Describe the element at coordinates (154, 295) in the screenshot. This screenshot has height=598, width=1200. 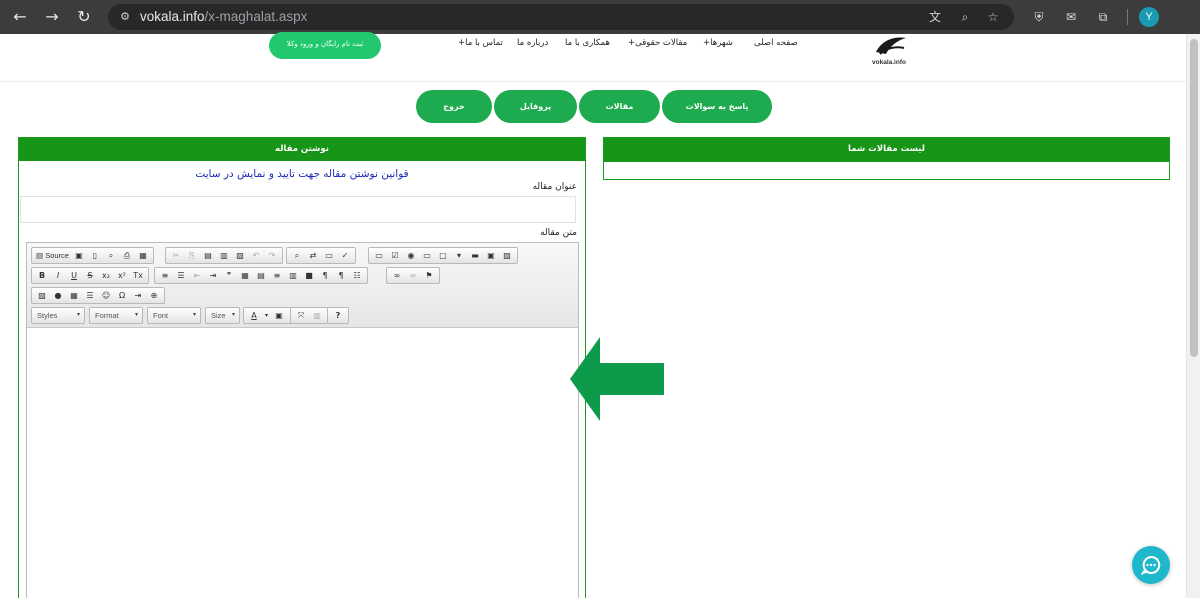
I see `iframe-icon: ⊕` at that location.